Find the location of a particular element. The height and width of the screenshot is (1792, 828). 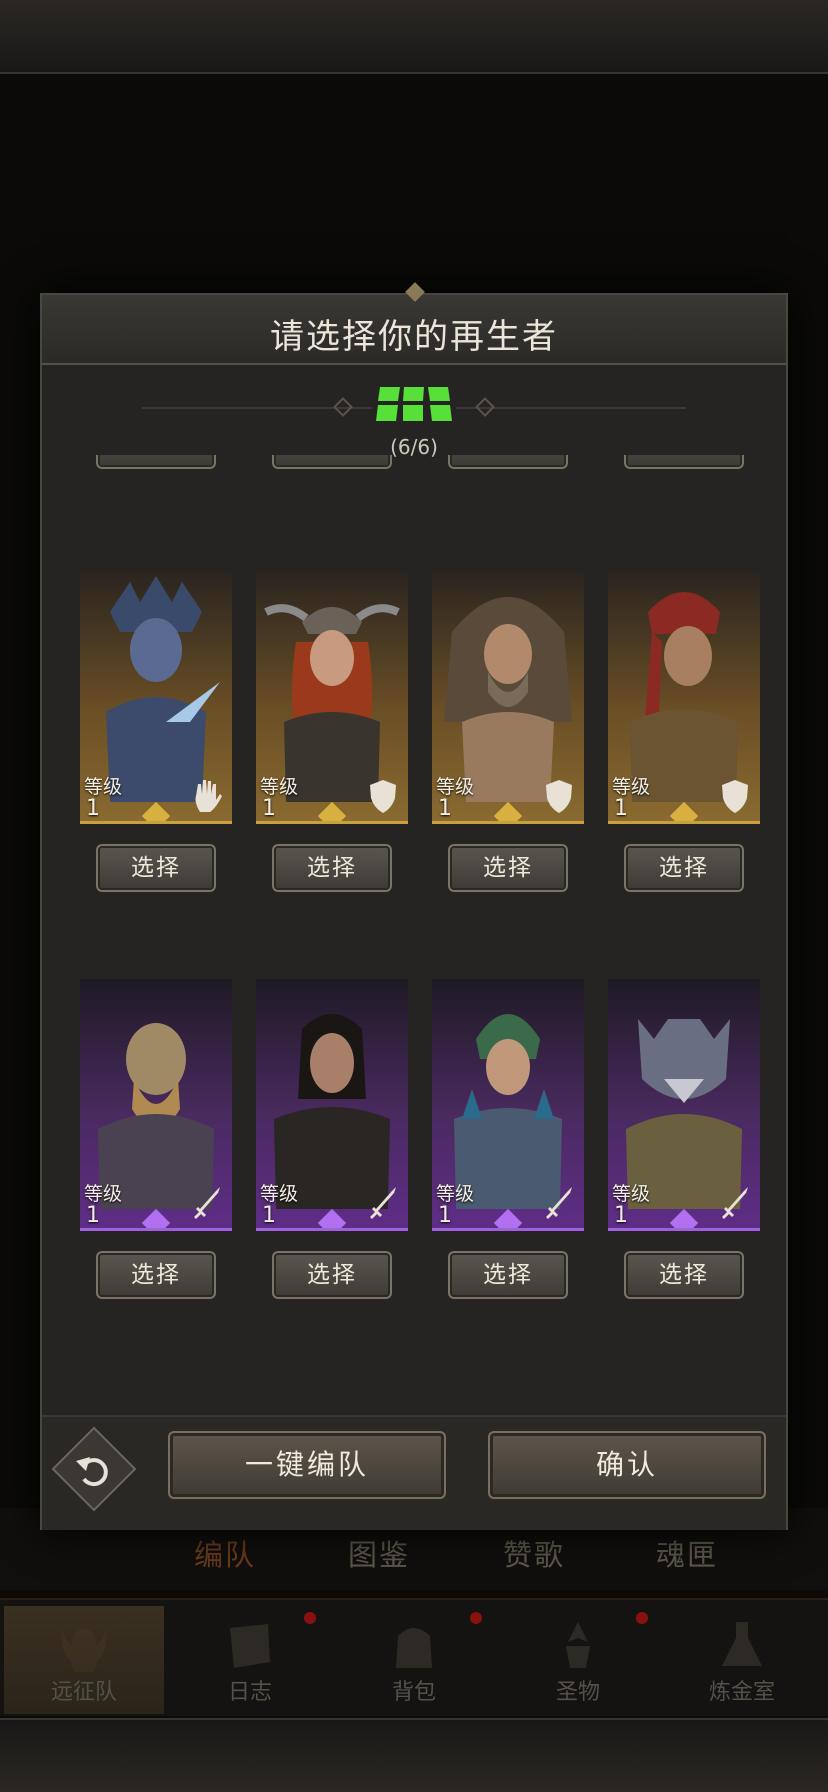

top-frame is located at coordinates (414, 37).